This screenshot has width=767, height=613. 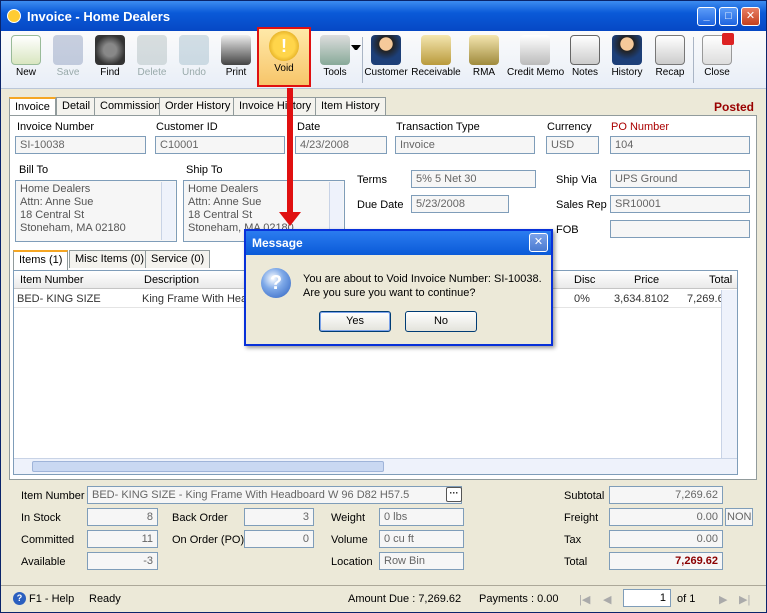 What do you see at coordinates (122, 539) in the screenshot?
I see `committed-field: 11` at bounding box center [122, 539].